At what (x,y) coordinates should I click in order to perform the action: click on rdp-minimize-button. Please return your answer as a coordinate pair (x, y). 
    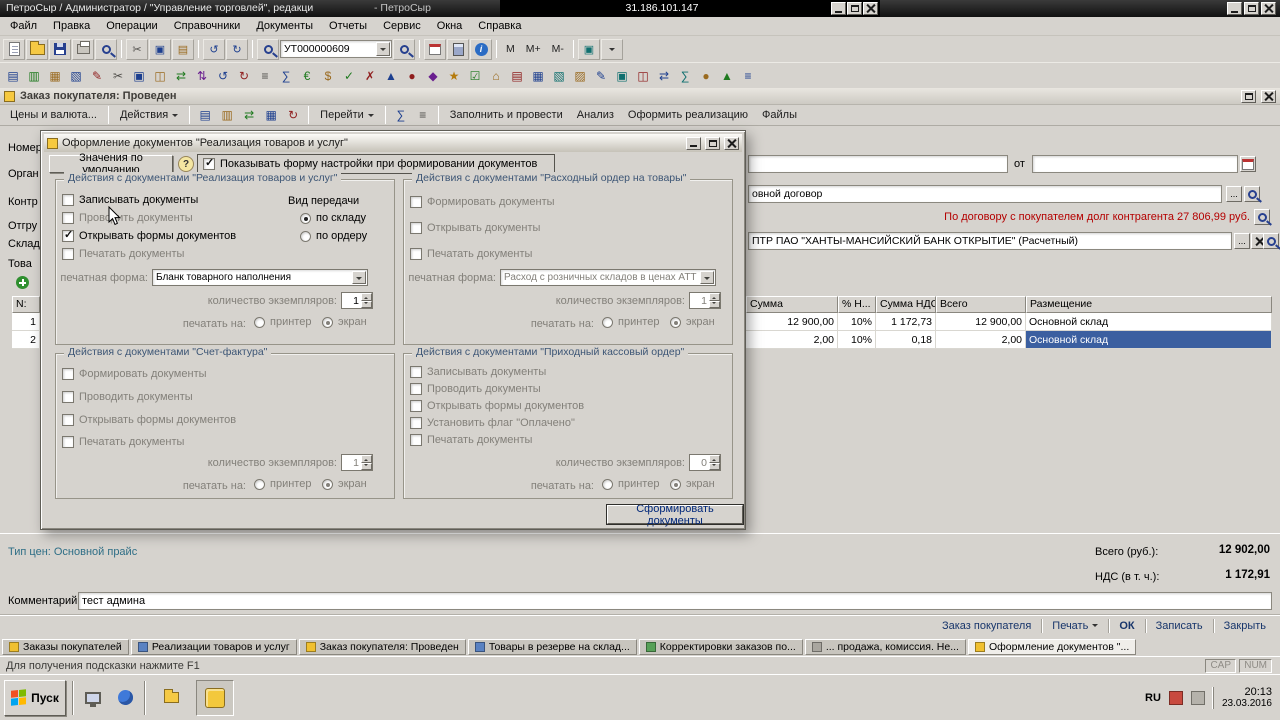
    Looking at the image, I should click on (838, 8).